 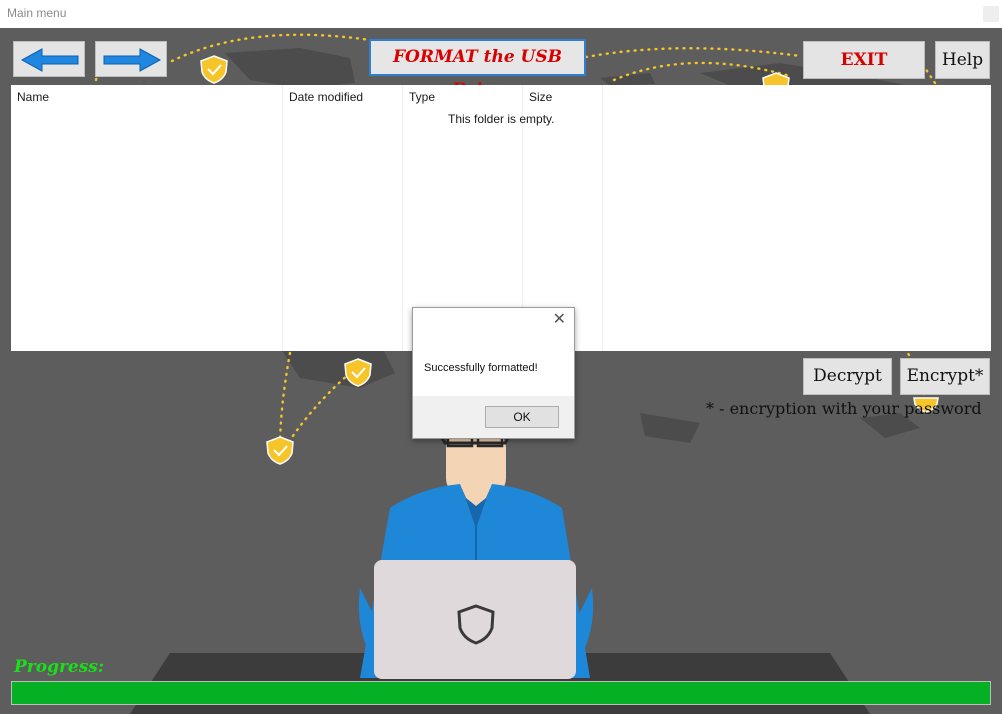 I want to click on empty-folder-message: This folder is empty., so click(x=501, y=119).